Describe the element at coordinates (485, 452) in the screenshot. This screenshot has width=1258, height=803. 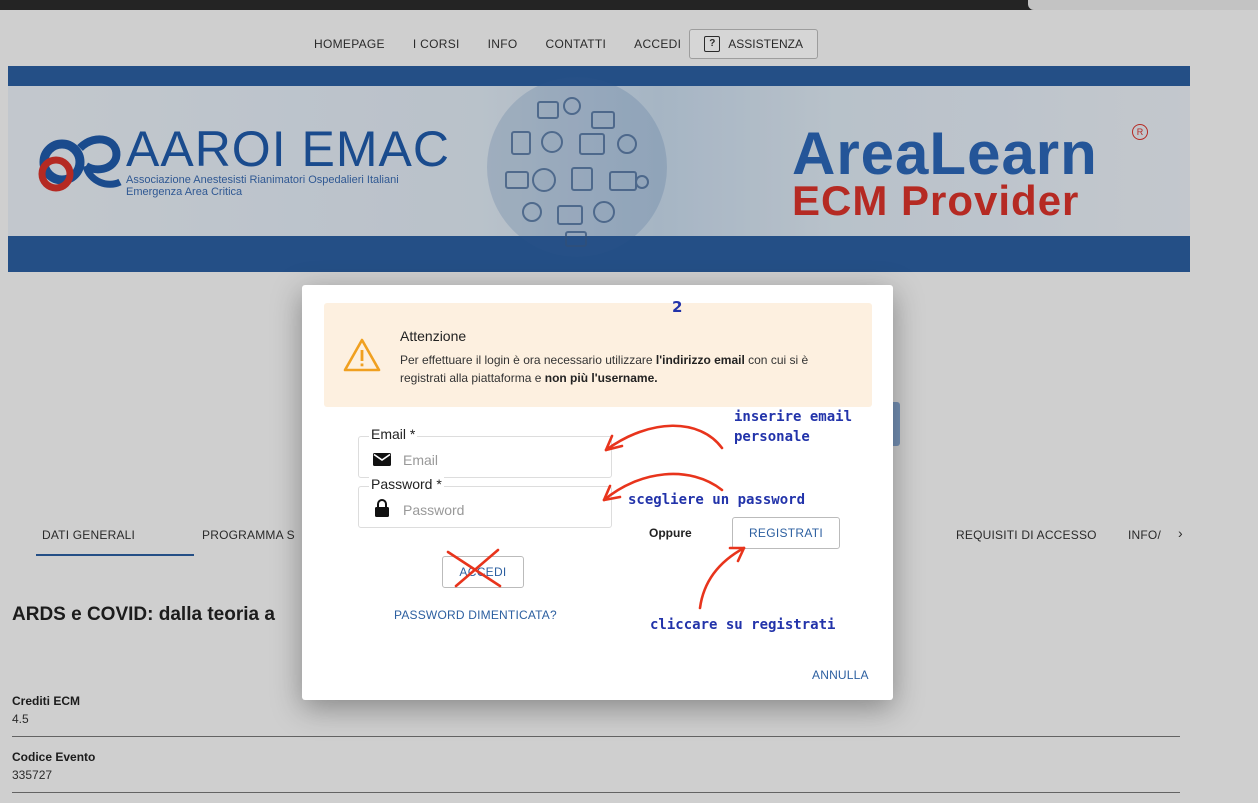
I see `email-field: Email * Email` at that location.